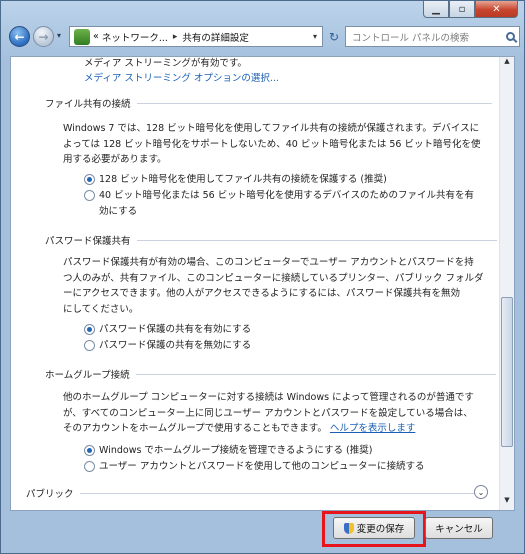  What do you see at coordinates (118, 211) in the screenshot?
I see `radio-label: 効にする` at bounding box center [118, 211].